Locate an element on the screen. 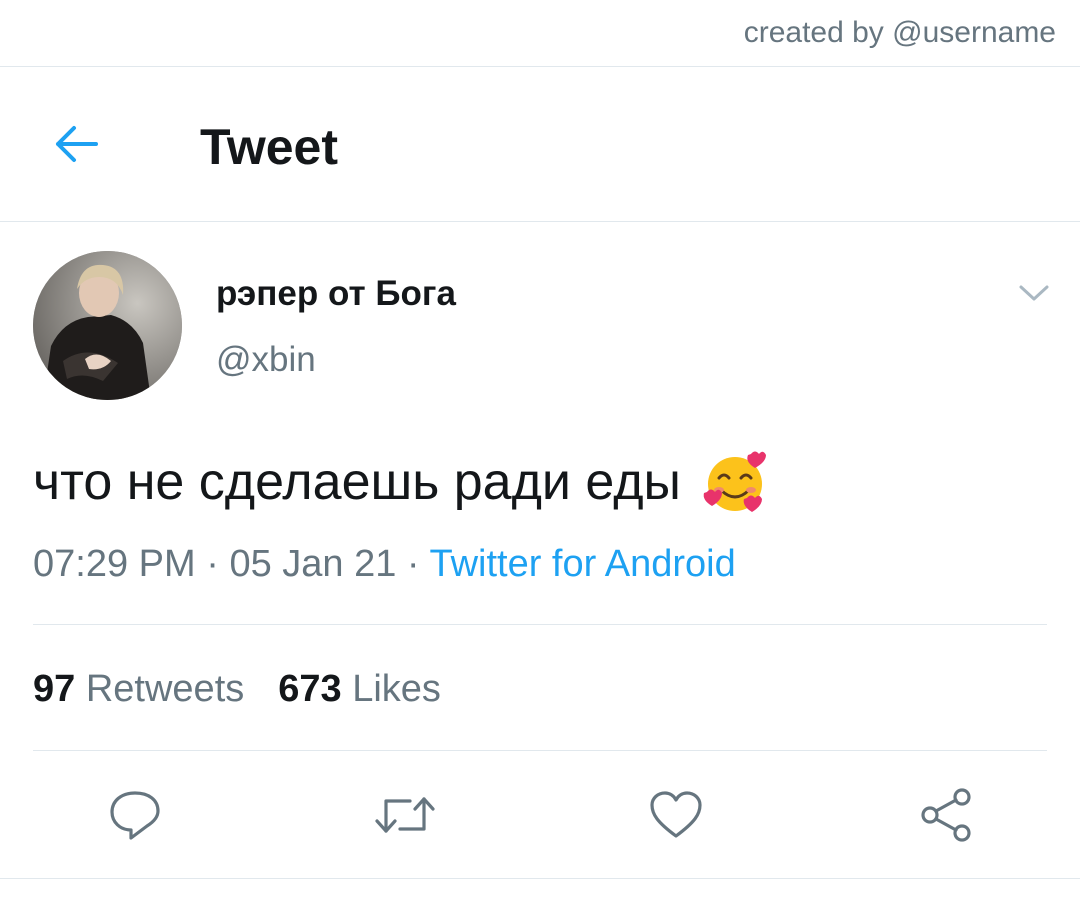 This screenshot has height=898, width=1080. reply-button is located at coordinates (135, 815).